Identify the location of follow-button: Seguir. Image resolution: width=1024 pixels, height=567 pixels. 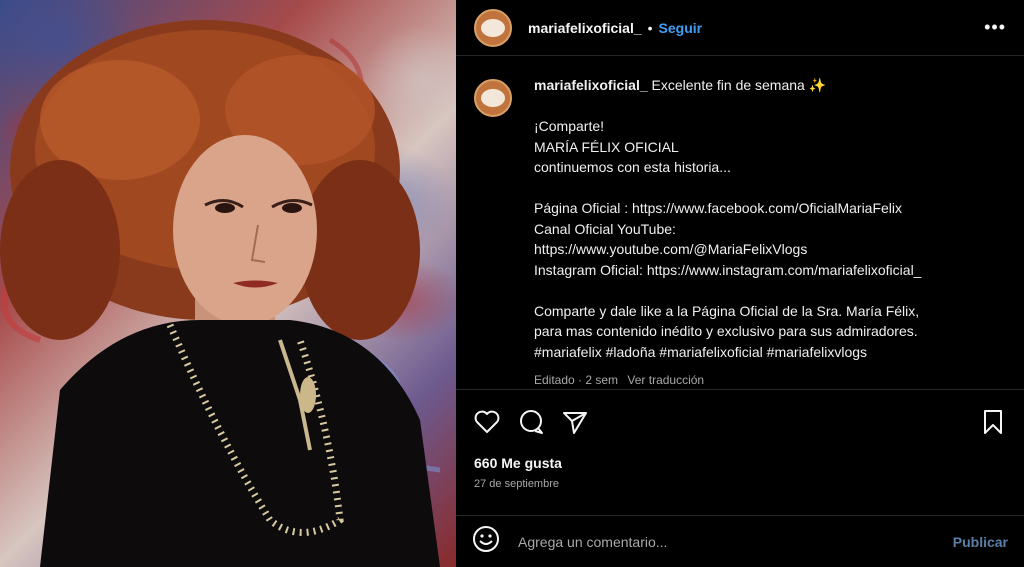
(681, 28).